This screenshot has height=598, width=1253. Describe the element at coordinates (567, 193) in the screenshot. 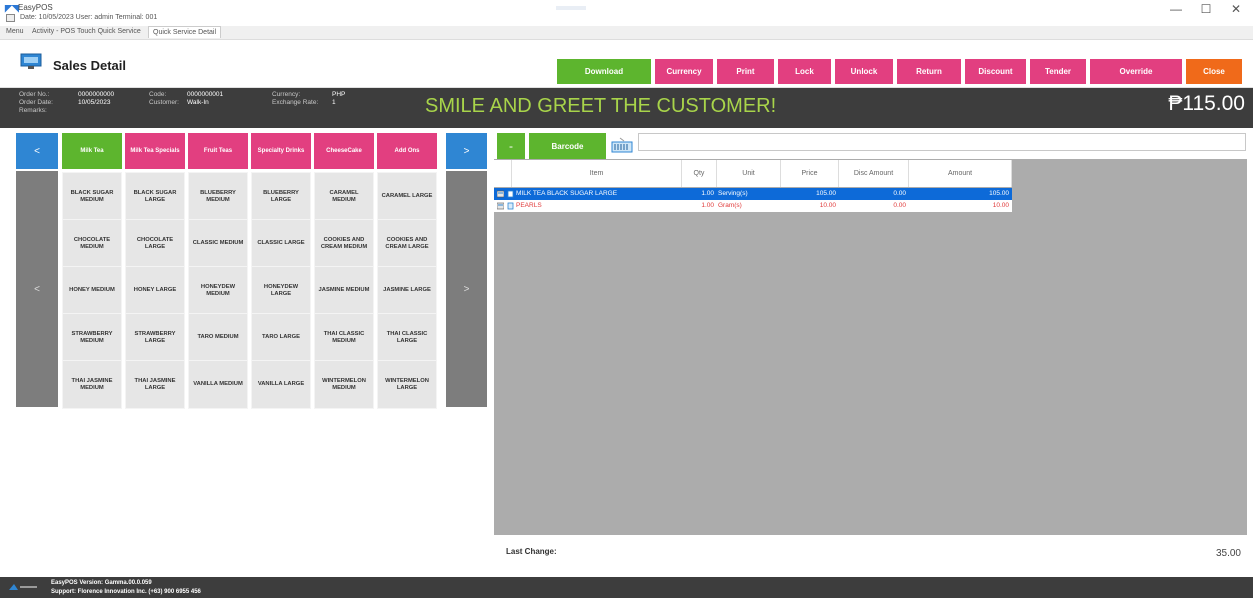

I see `row-item: MILK TEA BLACK SUGAR LARGE` at that location.